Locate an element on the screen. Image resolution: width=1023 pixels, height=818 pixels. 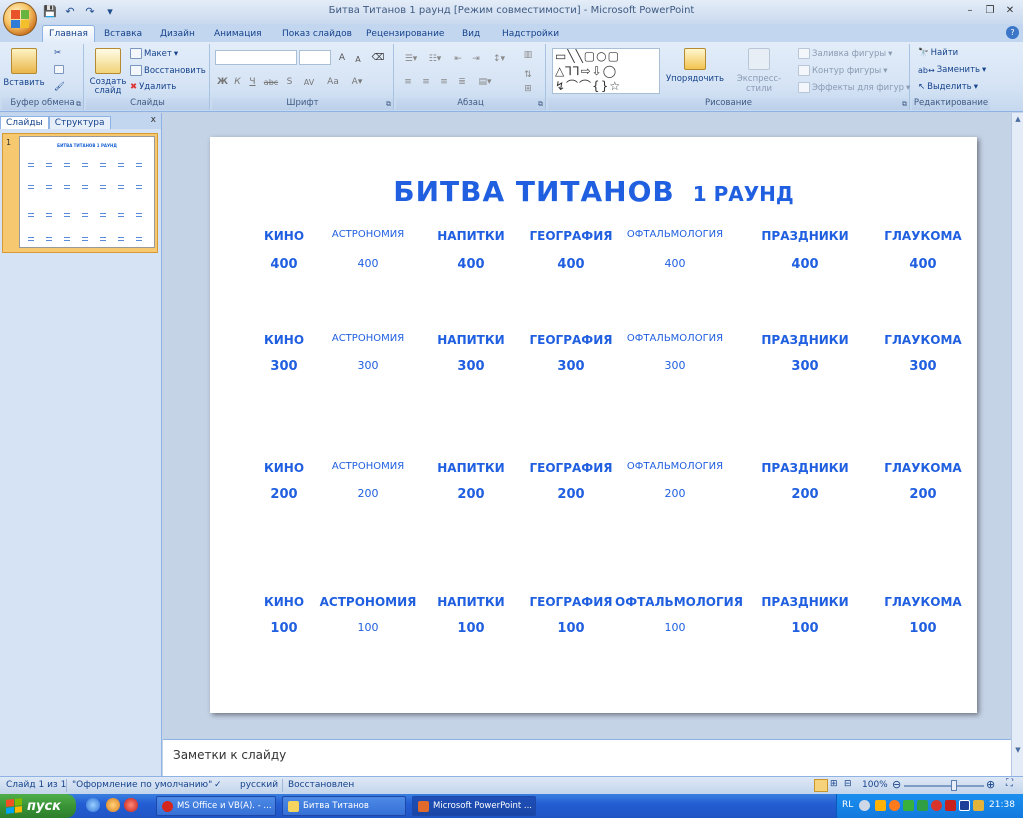
replace-button: ab↔ Заменить ▾ is located at coordinates (952, 70).